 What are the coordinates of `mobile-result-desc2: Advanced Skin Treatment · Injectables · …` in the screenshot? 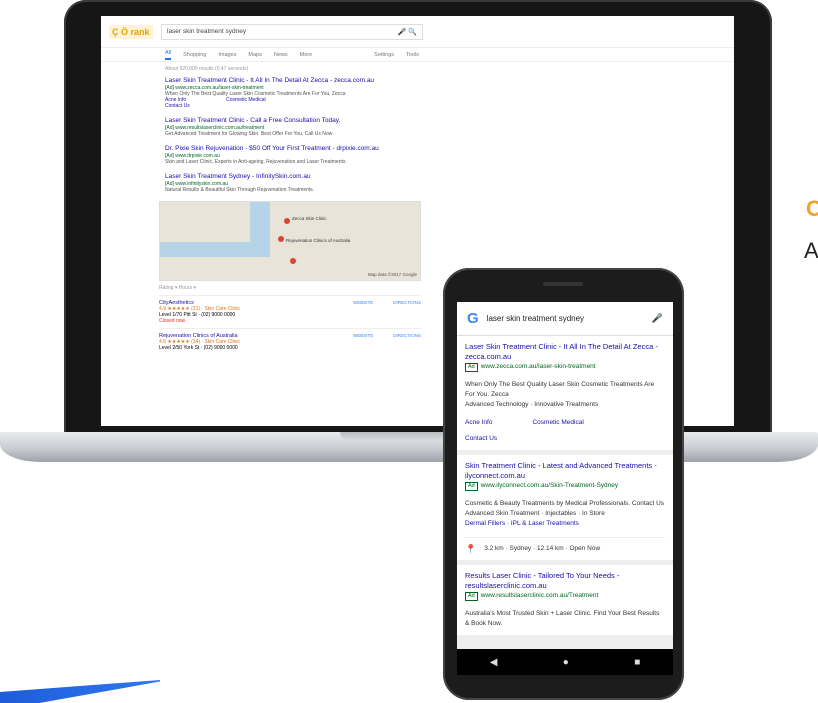 It's located at (535, 513).